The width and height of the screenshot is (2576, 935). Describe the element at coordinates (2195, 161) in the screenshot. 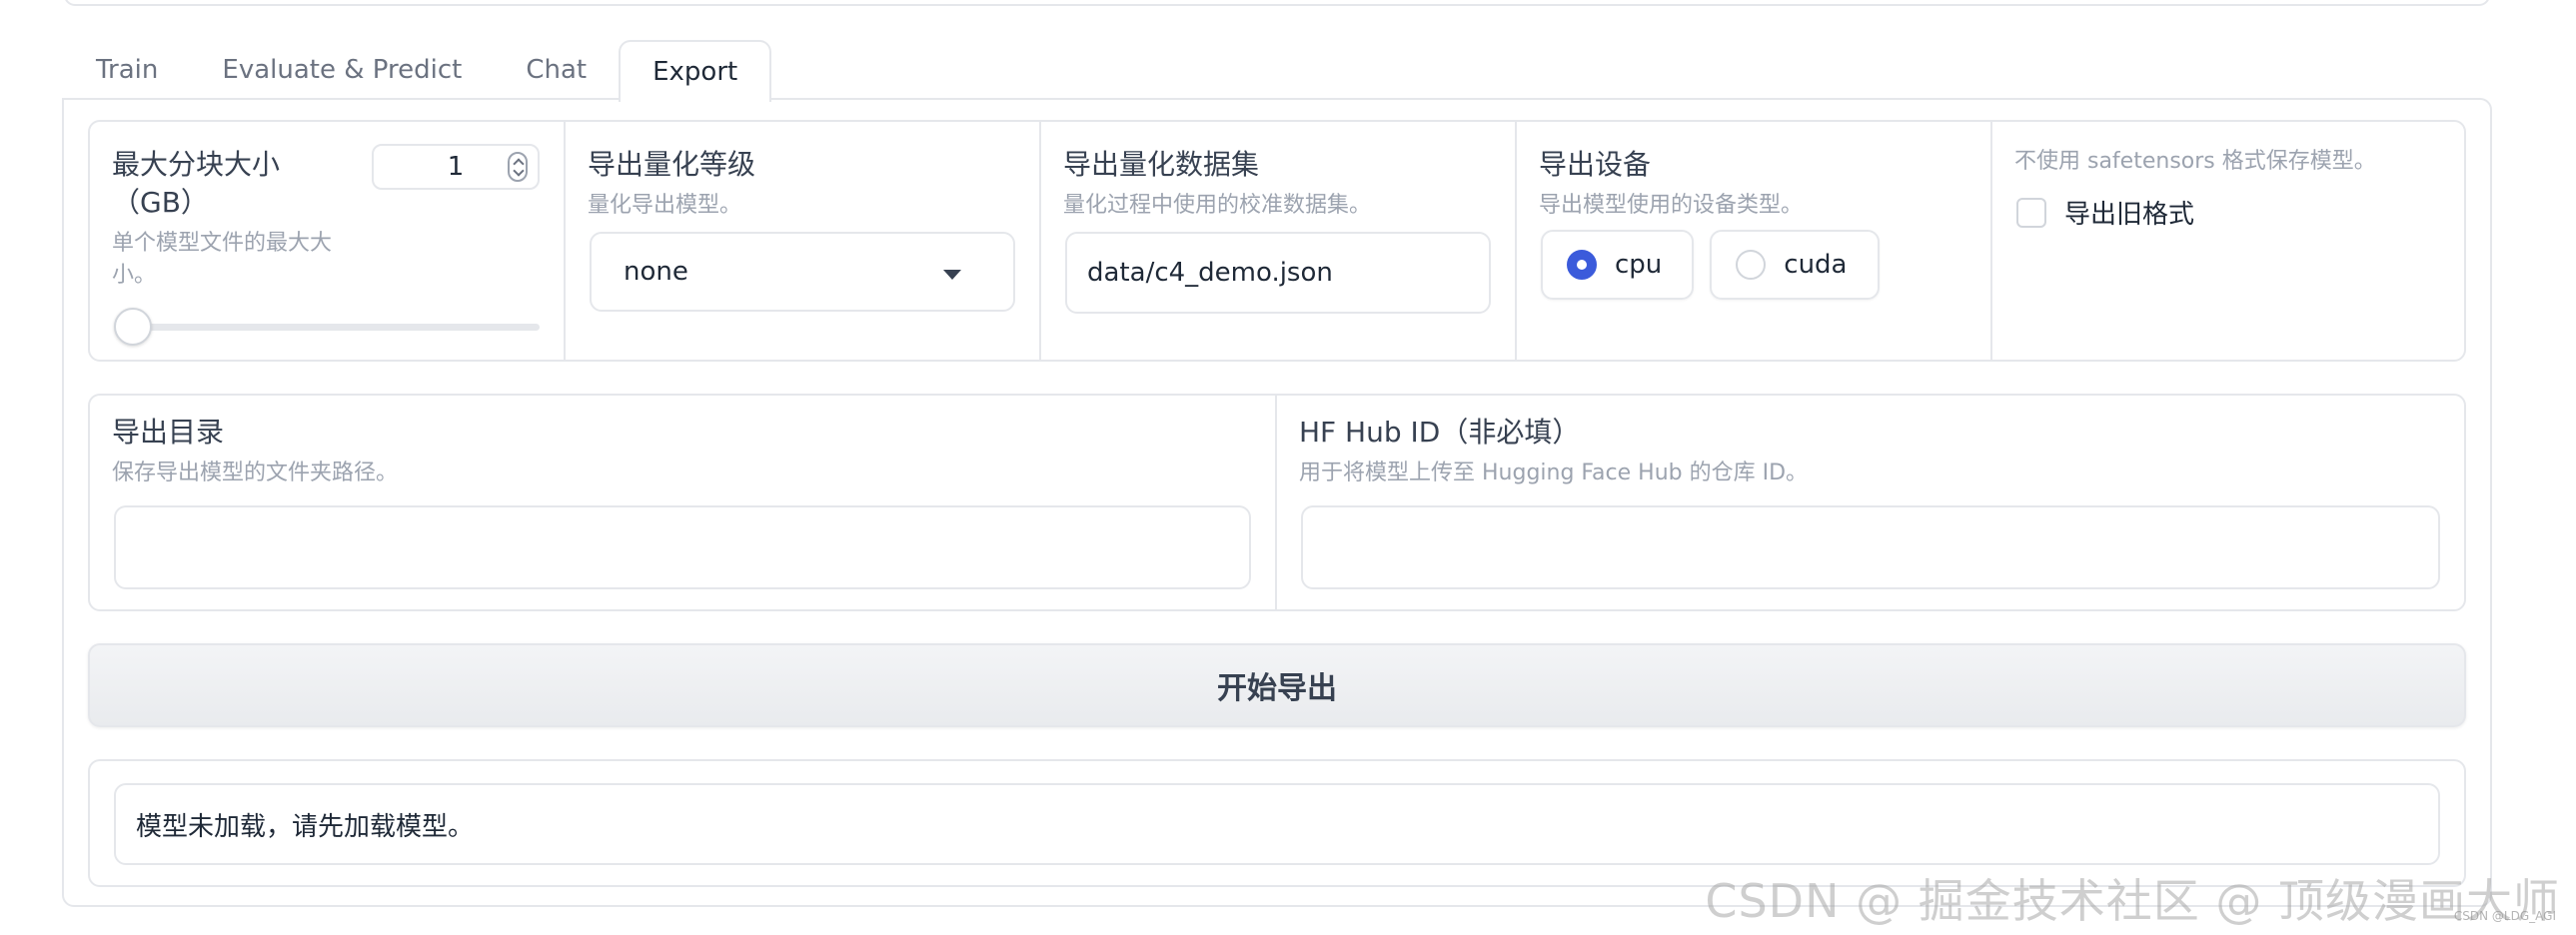

I see `export-legacy-info: 不使用 safetensors 格式保存模型。` at that location.